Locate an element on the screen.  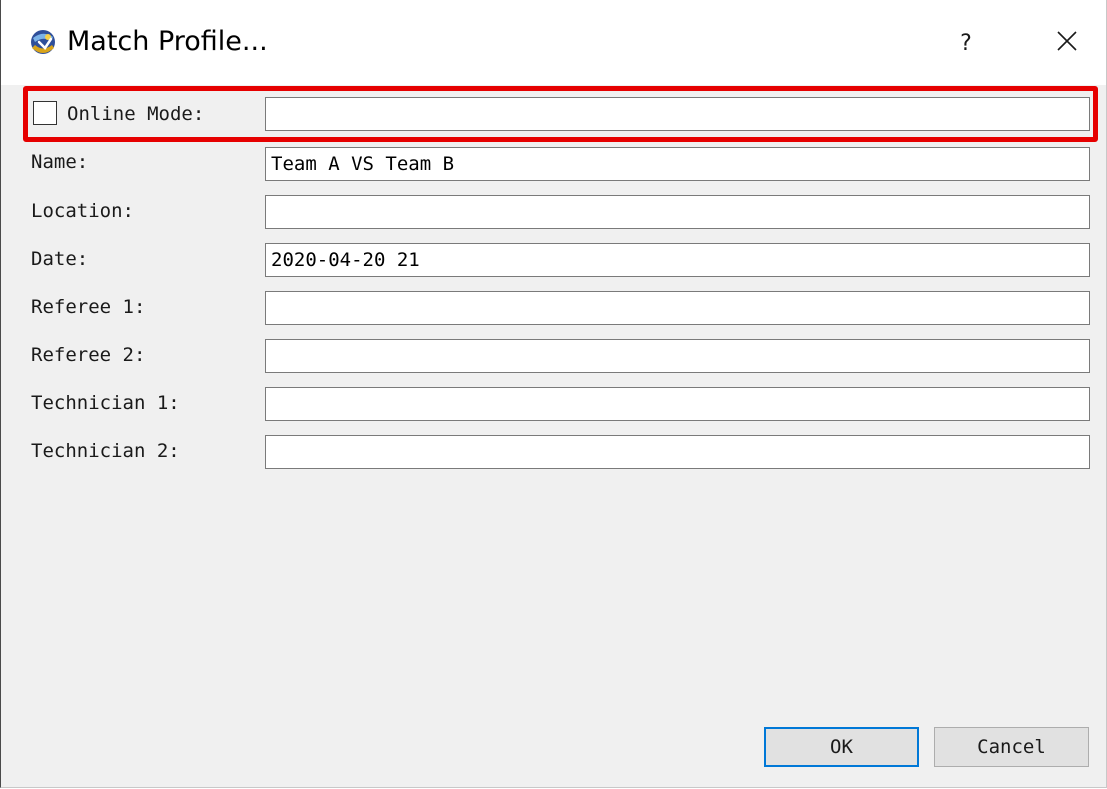
technician-2-label: Technician 2: is located at coordinates (105, 451).